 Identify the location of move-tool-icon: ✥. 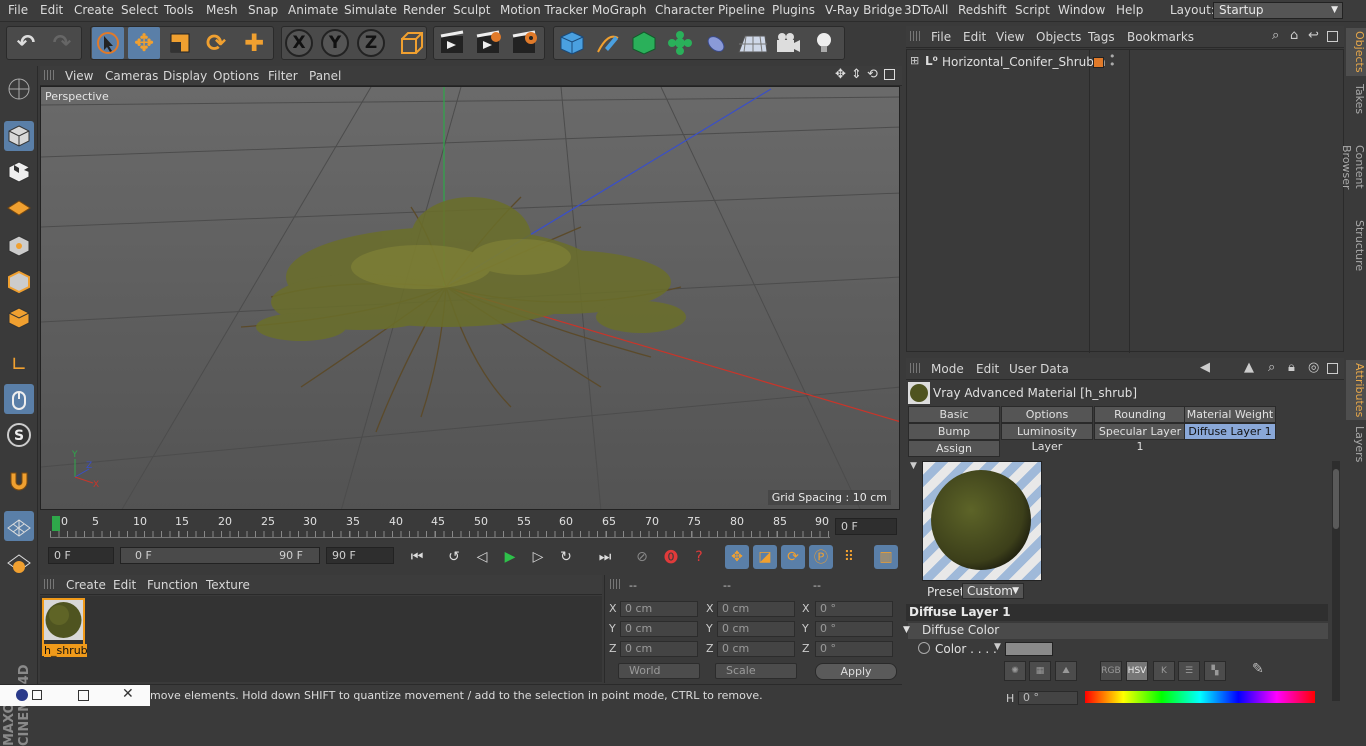
(144, 43).